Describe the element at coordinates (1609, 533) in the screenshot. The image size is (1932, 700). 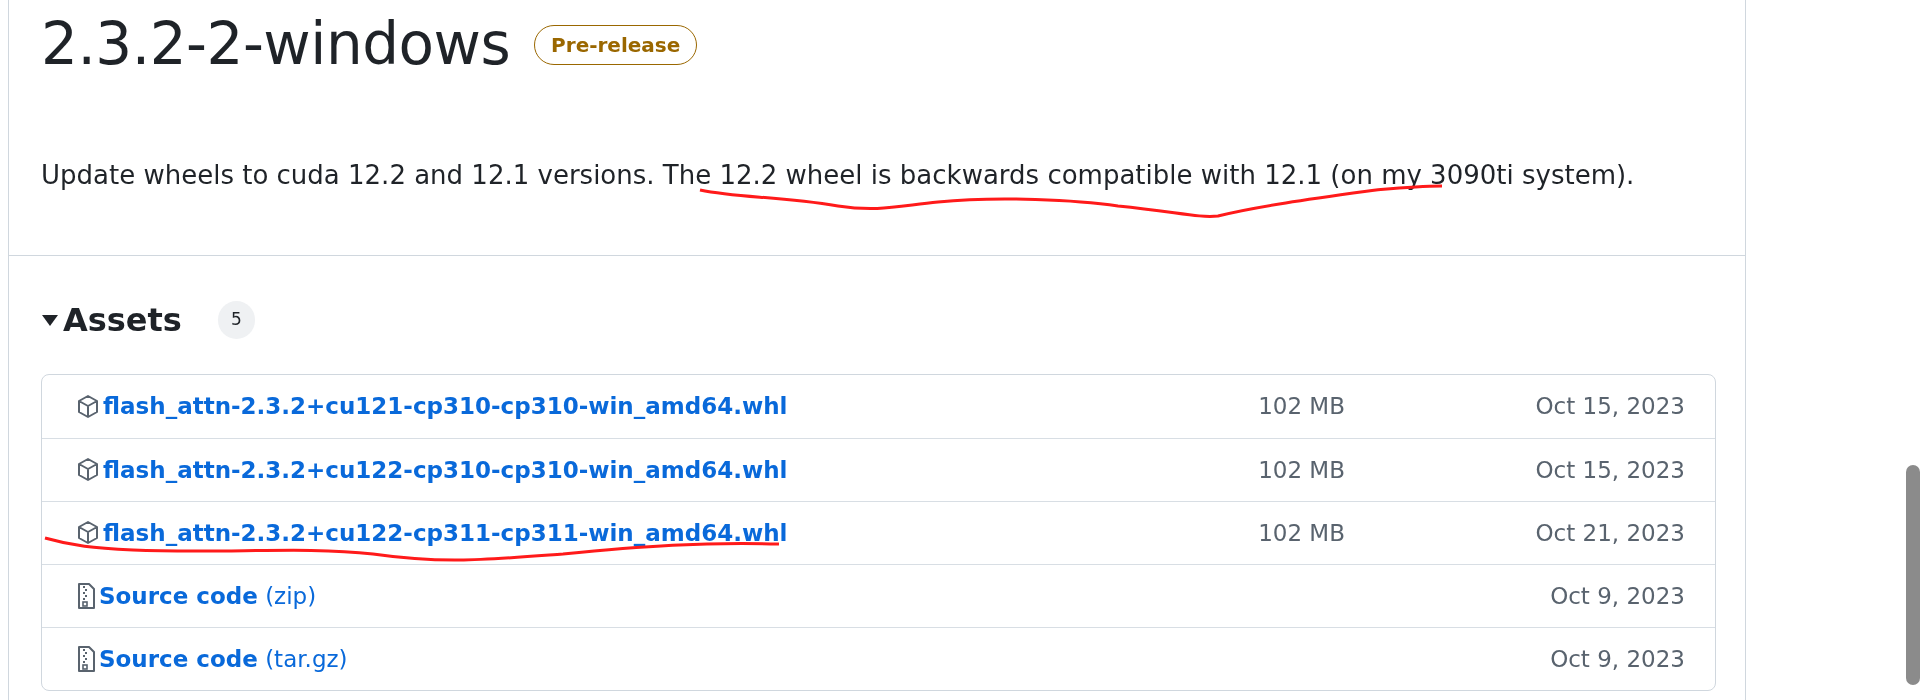
I see `asset-date: Oct 21, 2023` at that location.